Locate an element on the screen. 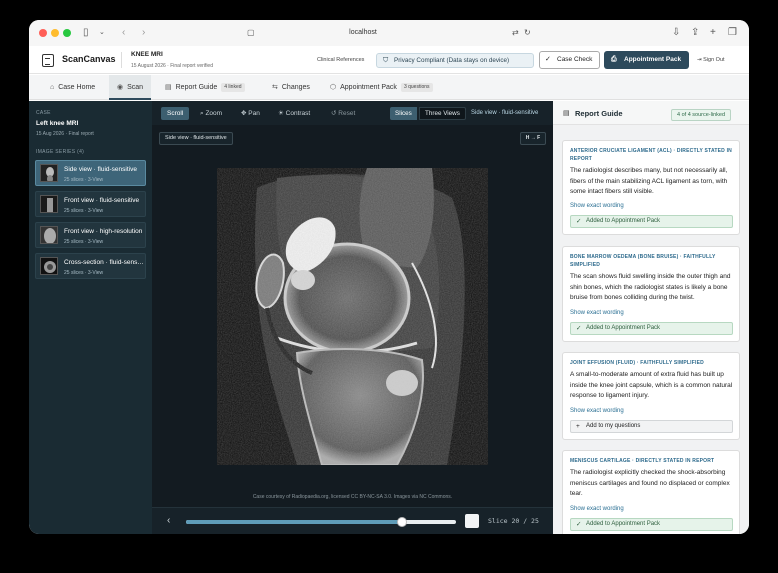 This screenshot has height=573, width=778. divider is located at coordinates (121, 60).